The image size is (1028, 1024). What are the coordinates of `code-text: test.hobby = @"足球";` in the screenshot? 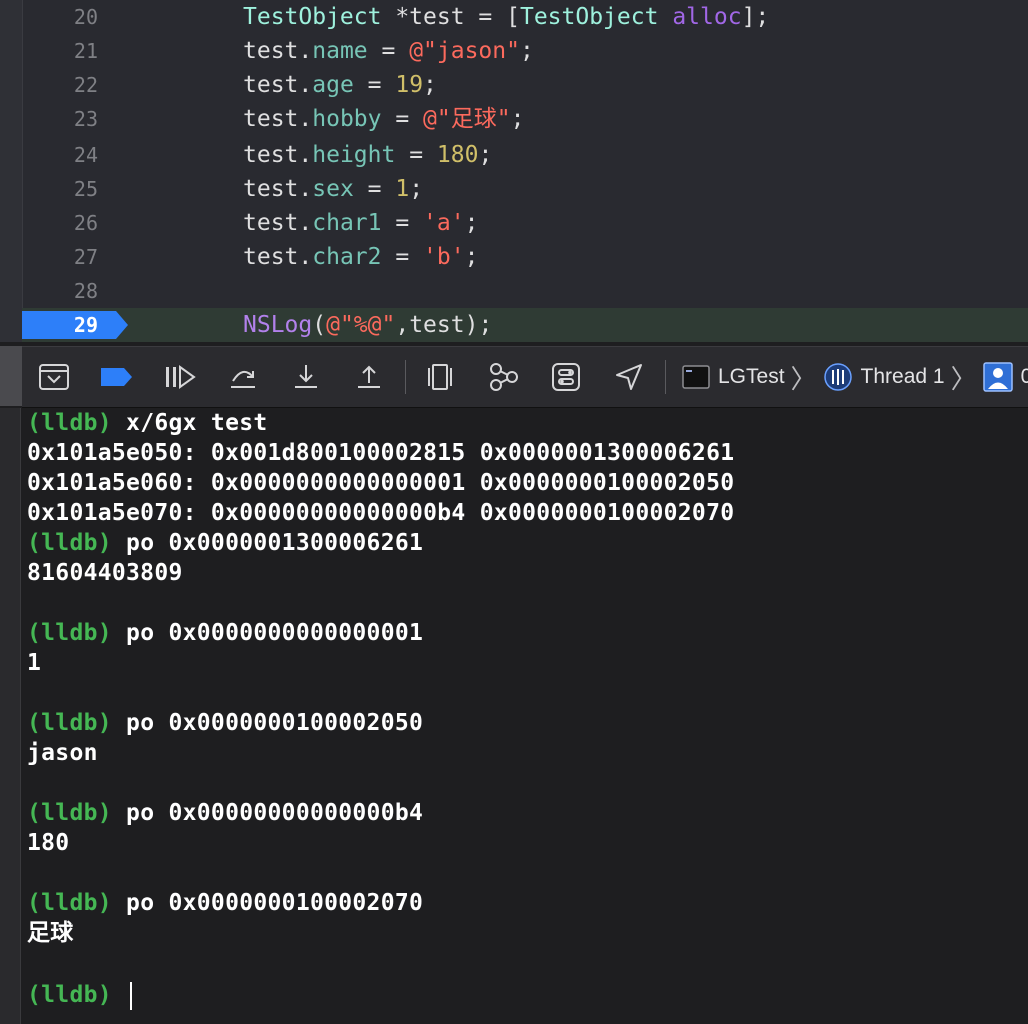 It's located at (383, 119).